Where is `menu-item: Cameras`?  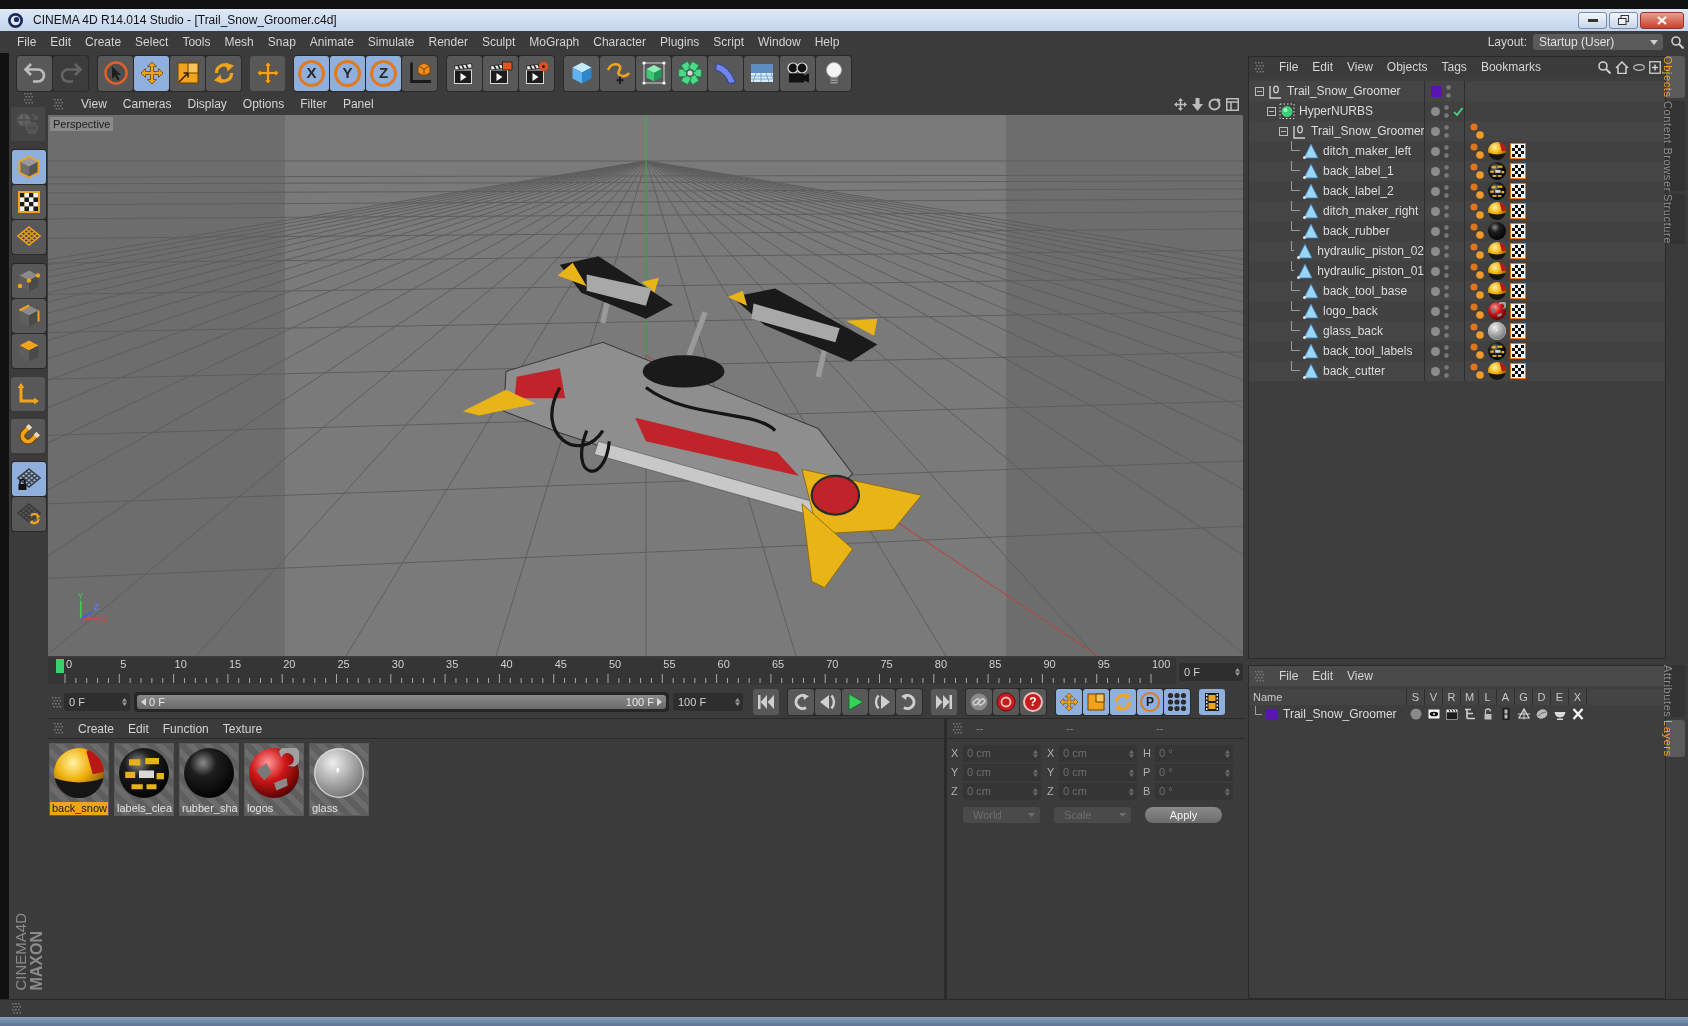 menu-item: Cameras is located at coordinates (147, 104).